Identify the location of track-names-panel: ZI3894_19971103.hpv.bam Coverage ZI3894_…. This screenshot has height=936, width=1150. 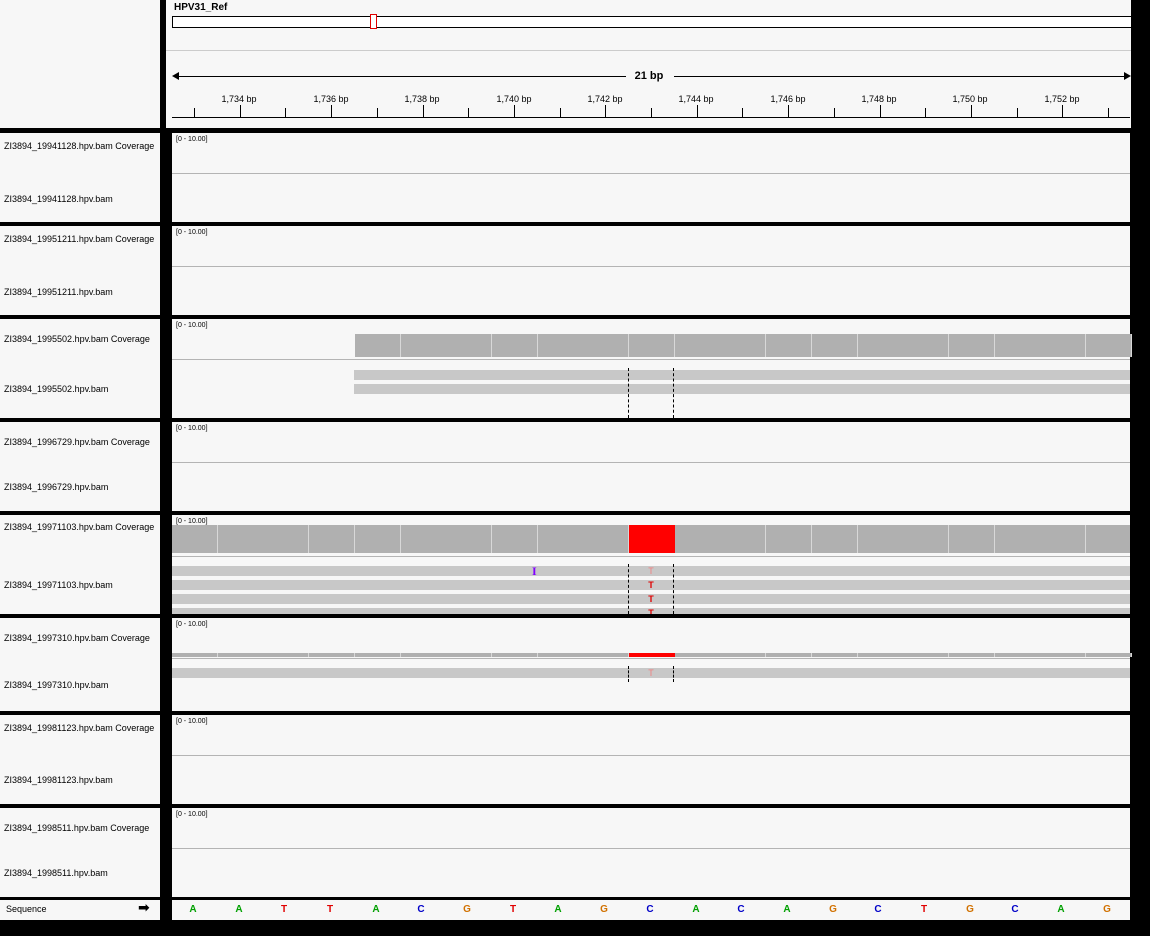
(80, 564).